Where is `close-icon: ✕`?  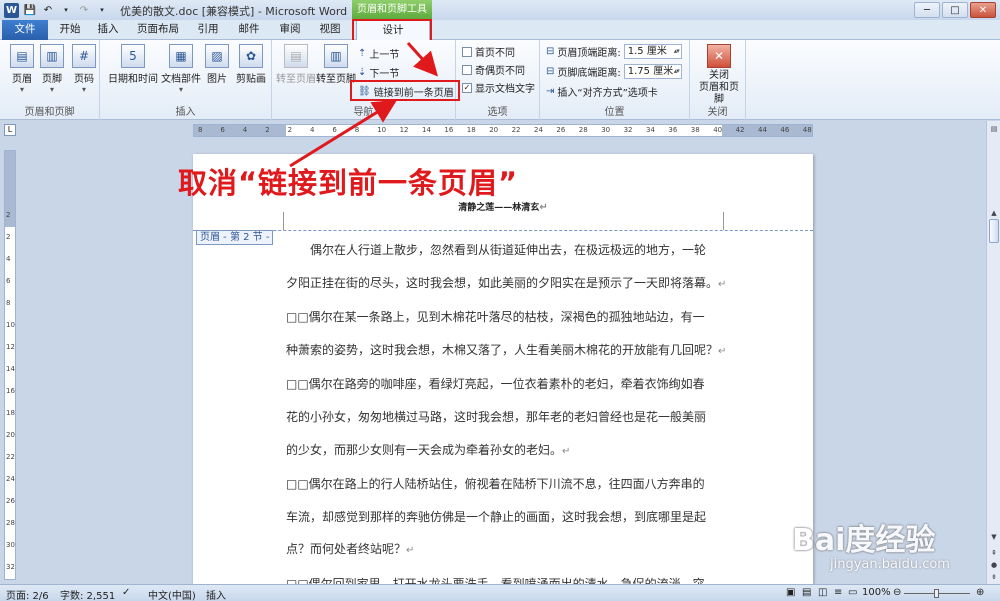 close-icon: ✕ is located at coordinates (719, 56).